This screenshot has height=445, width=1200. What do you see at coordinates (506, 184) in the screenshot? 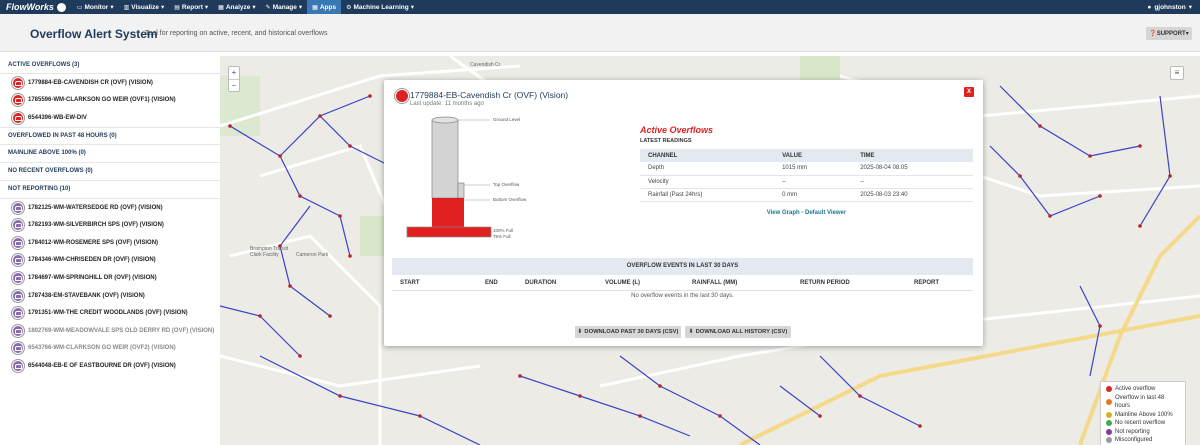
I see `top-overflow-label: Top Overflow` at bounding box center [506, 184].